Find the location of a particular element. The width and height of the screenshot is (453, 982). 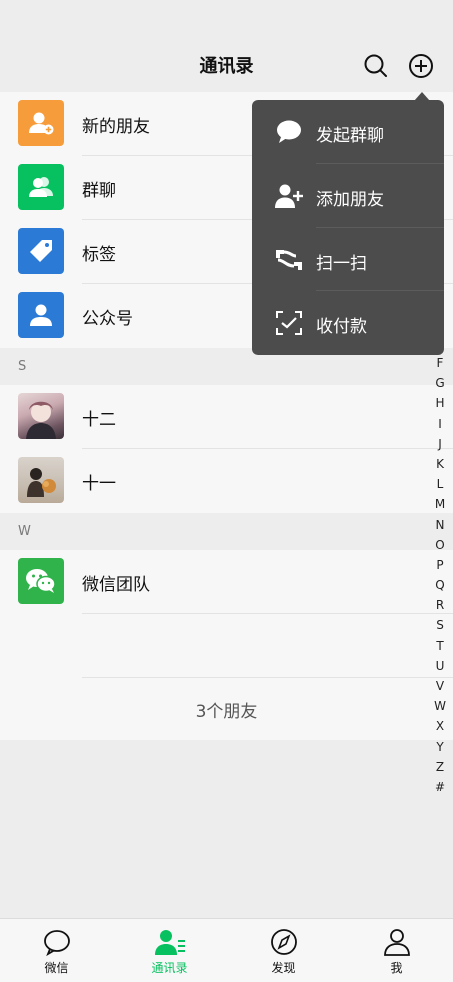

header-bar: 通讯录 is located at coordinates (226, 46).